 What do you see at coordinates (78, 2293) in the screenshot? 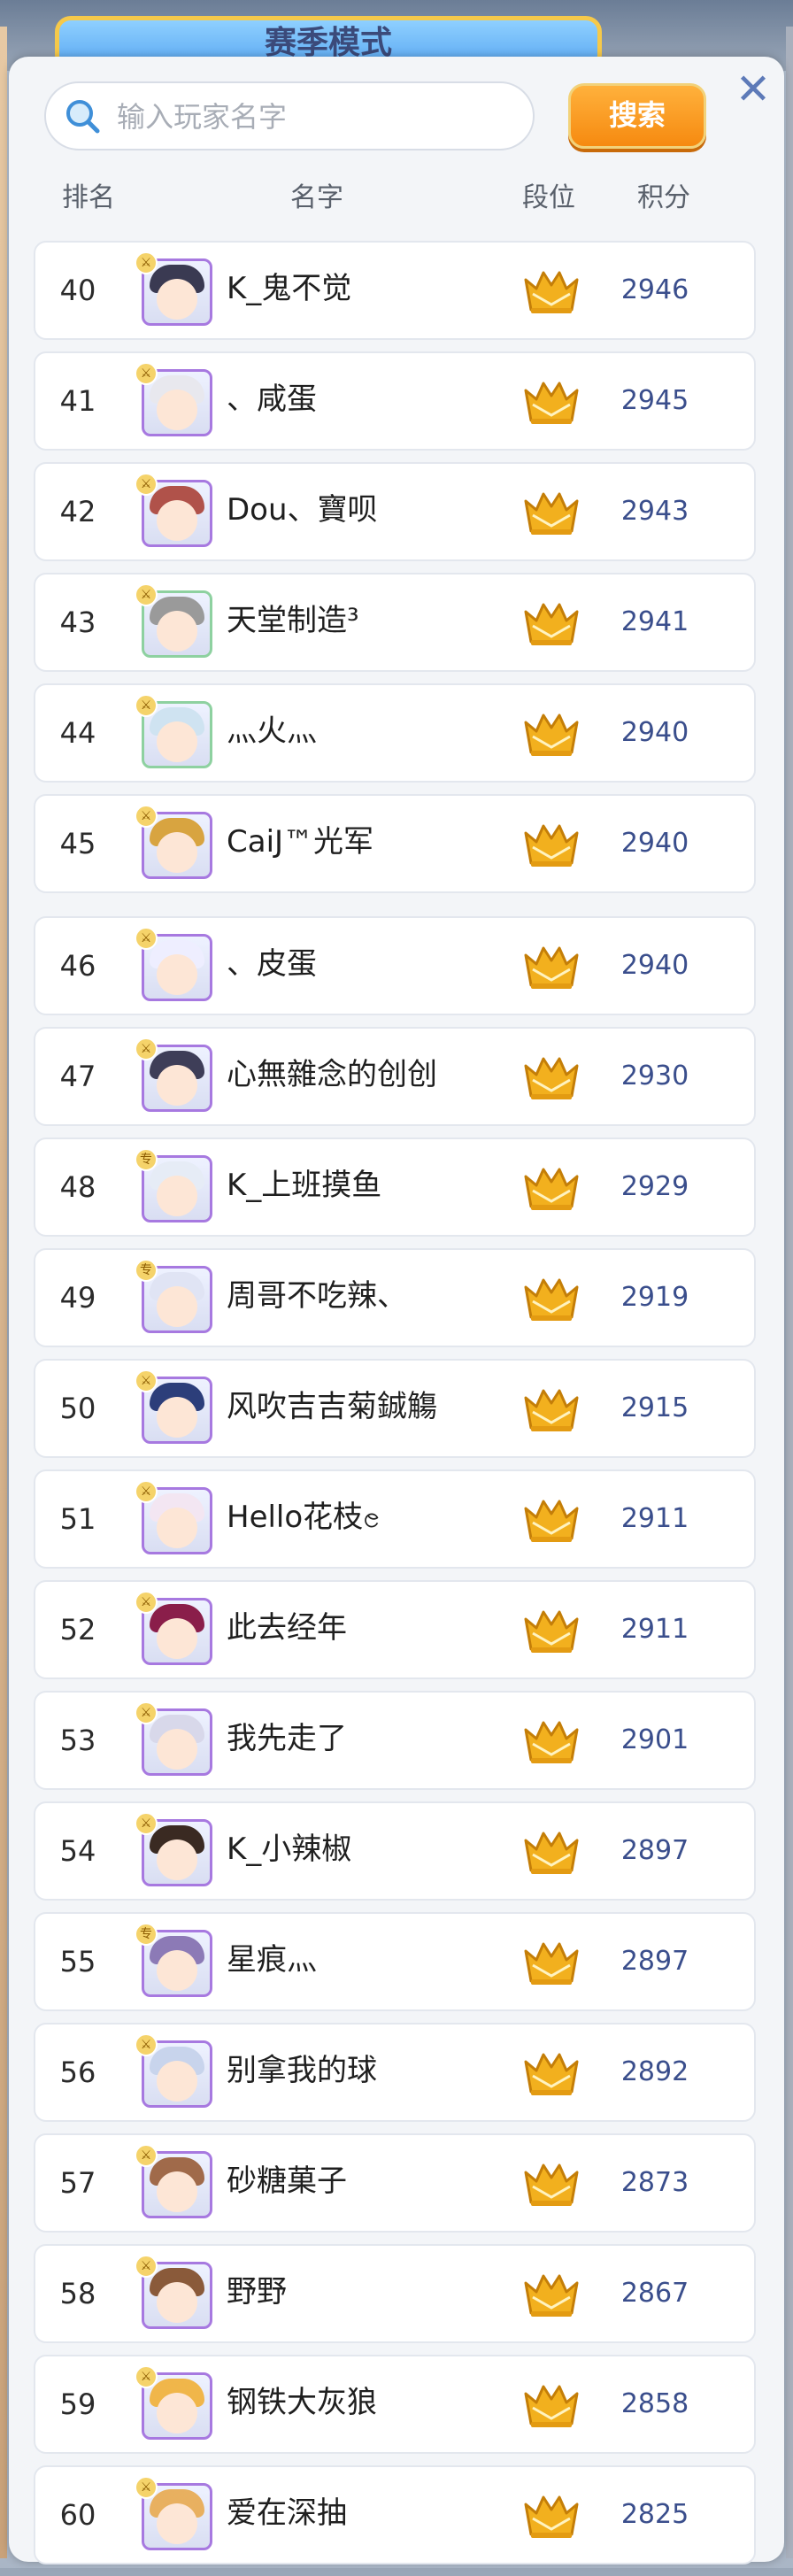
I see `rank-number: 58` at bounding box center [78, 2293].